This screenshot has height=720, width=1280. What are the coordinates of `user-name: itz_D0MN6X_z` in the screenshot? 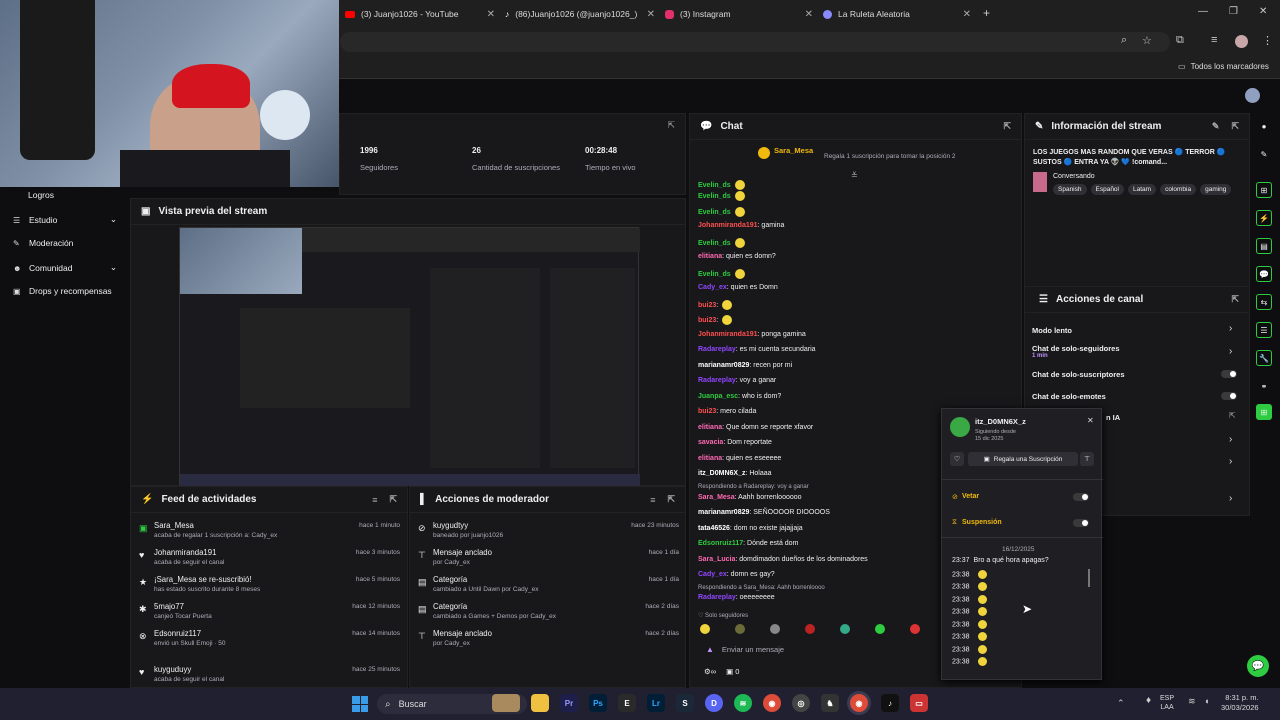 It's located at (1000, 421).